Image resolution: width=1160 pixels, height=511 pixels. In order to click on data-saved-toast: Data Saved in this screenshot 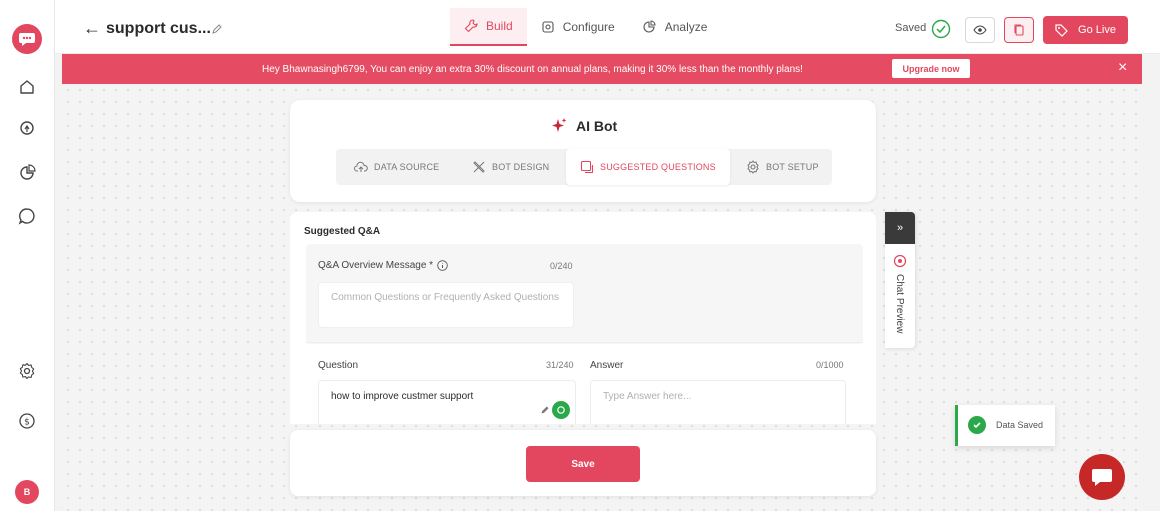, I will do `click(1005, 425)`.